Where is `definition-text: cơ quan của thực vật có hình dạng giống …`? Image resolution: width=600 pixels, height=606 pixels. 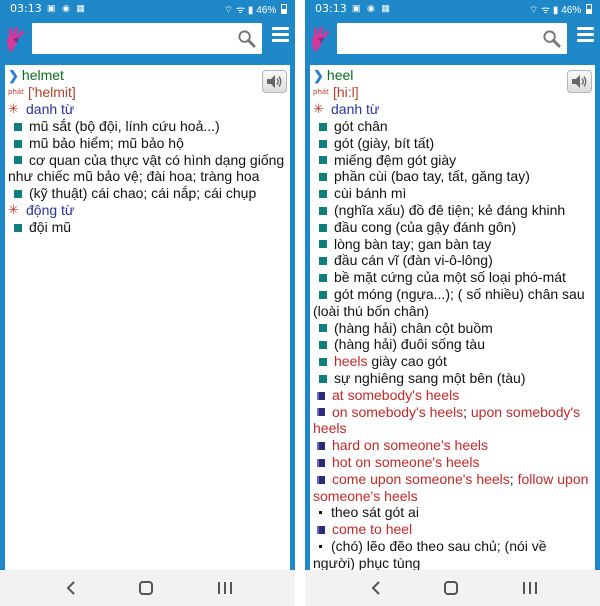
definition-text: cơ quan của thực vật có hình dạng giống … is located at coordinates (146, 168).